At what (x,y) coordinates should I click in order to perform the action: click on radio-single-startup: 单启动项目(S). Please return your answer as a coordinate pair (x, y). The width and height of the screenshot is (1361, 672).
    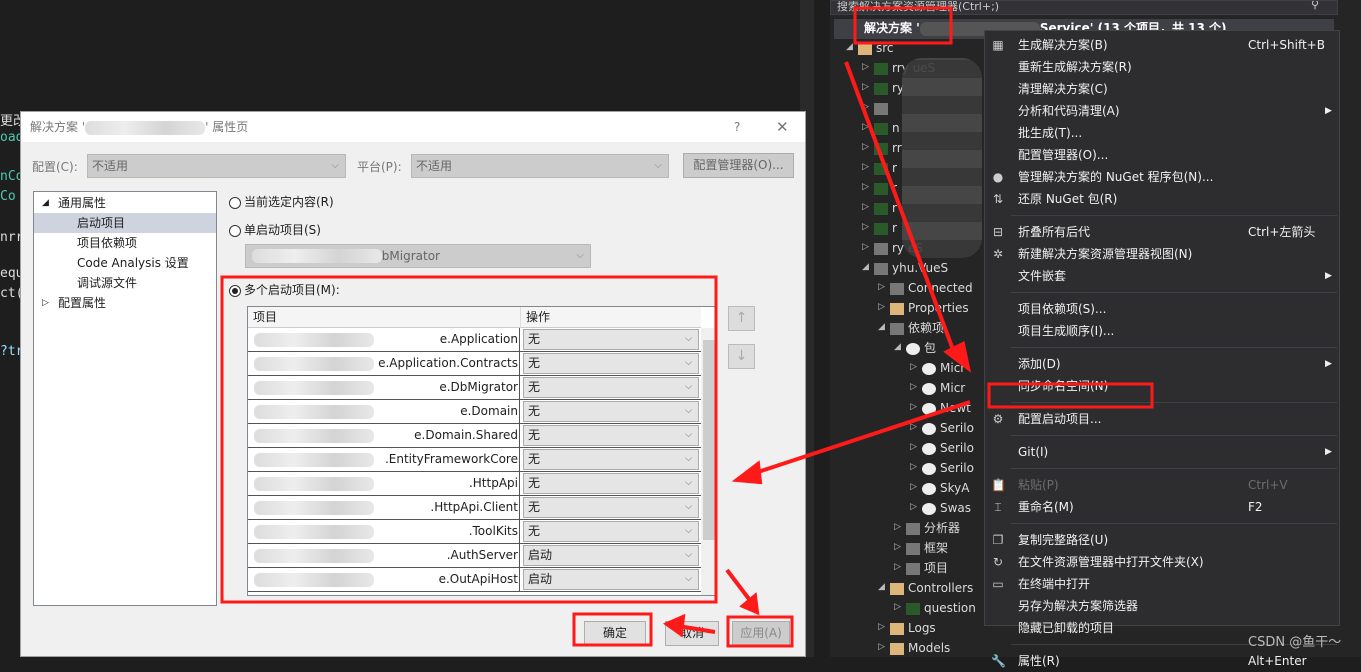
    Looking at the image, I should click on (275, 230).